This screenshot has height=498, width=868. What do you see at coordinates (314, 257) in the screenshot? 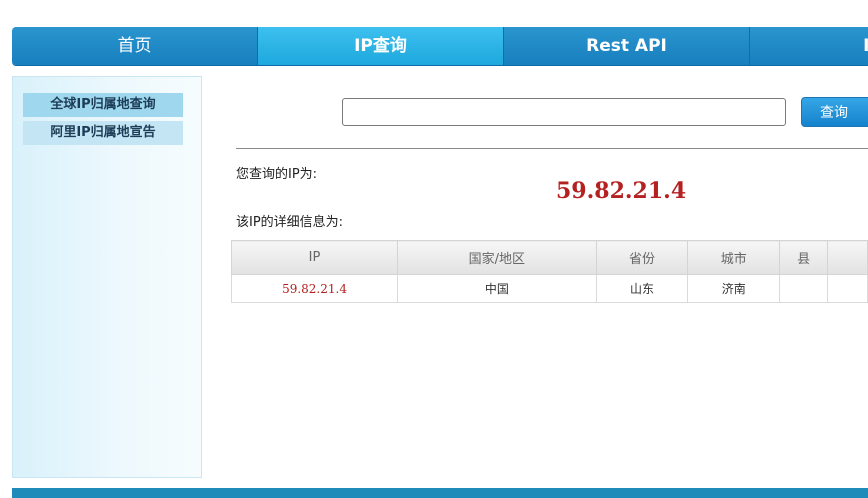
I see `col-ip: IP` at bounding box center [314, 257].